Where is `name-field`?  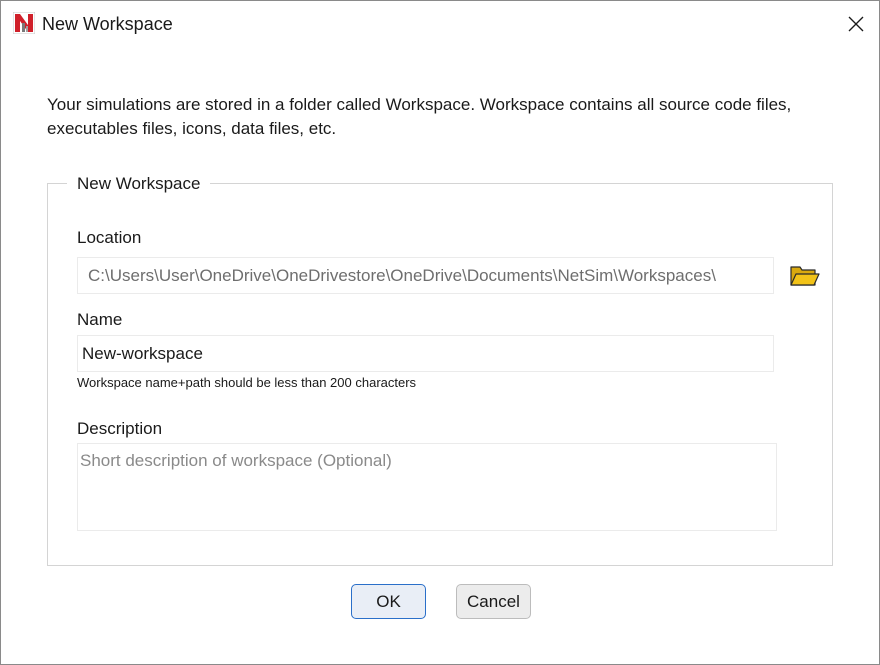
name-field is located at coordinates (425, 353).